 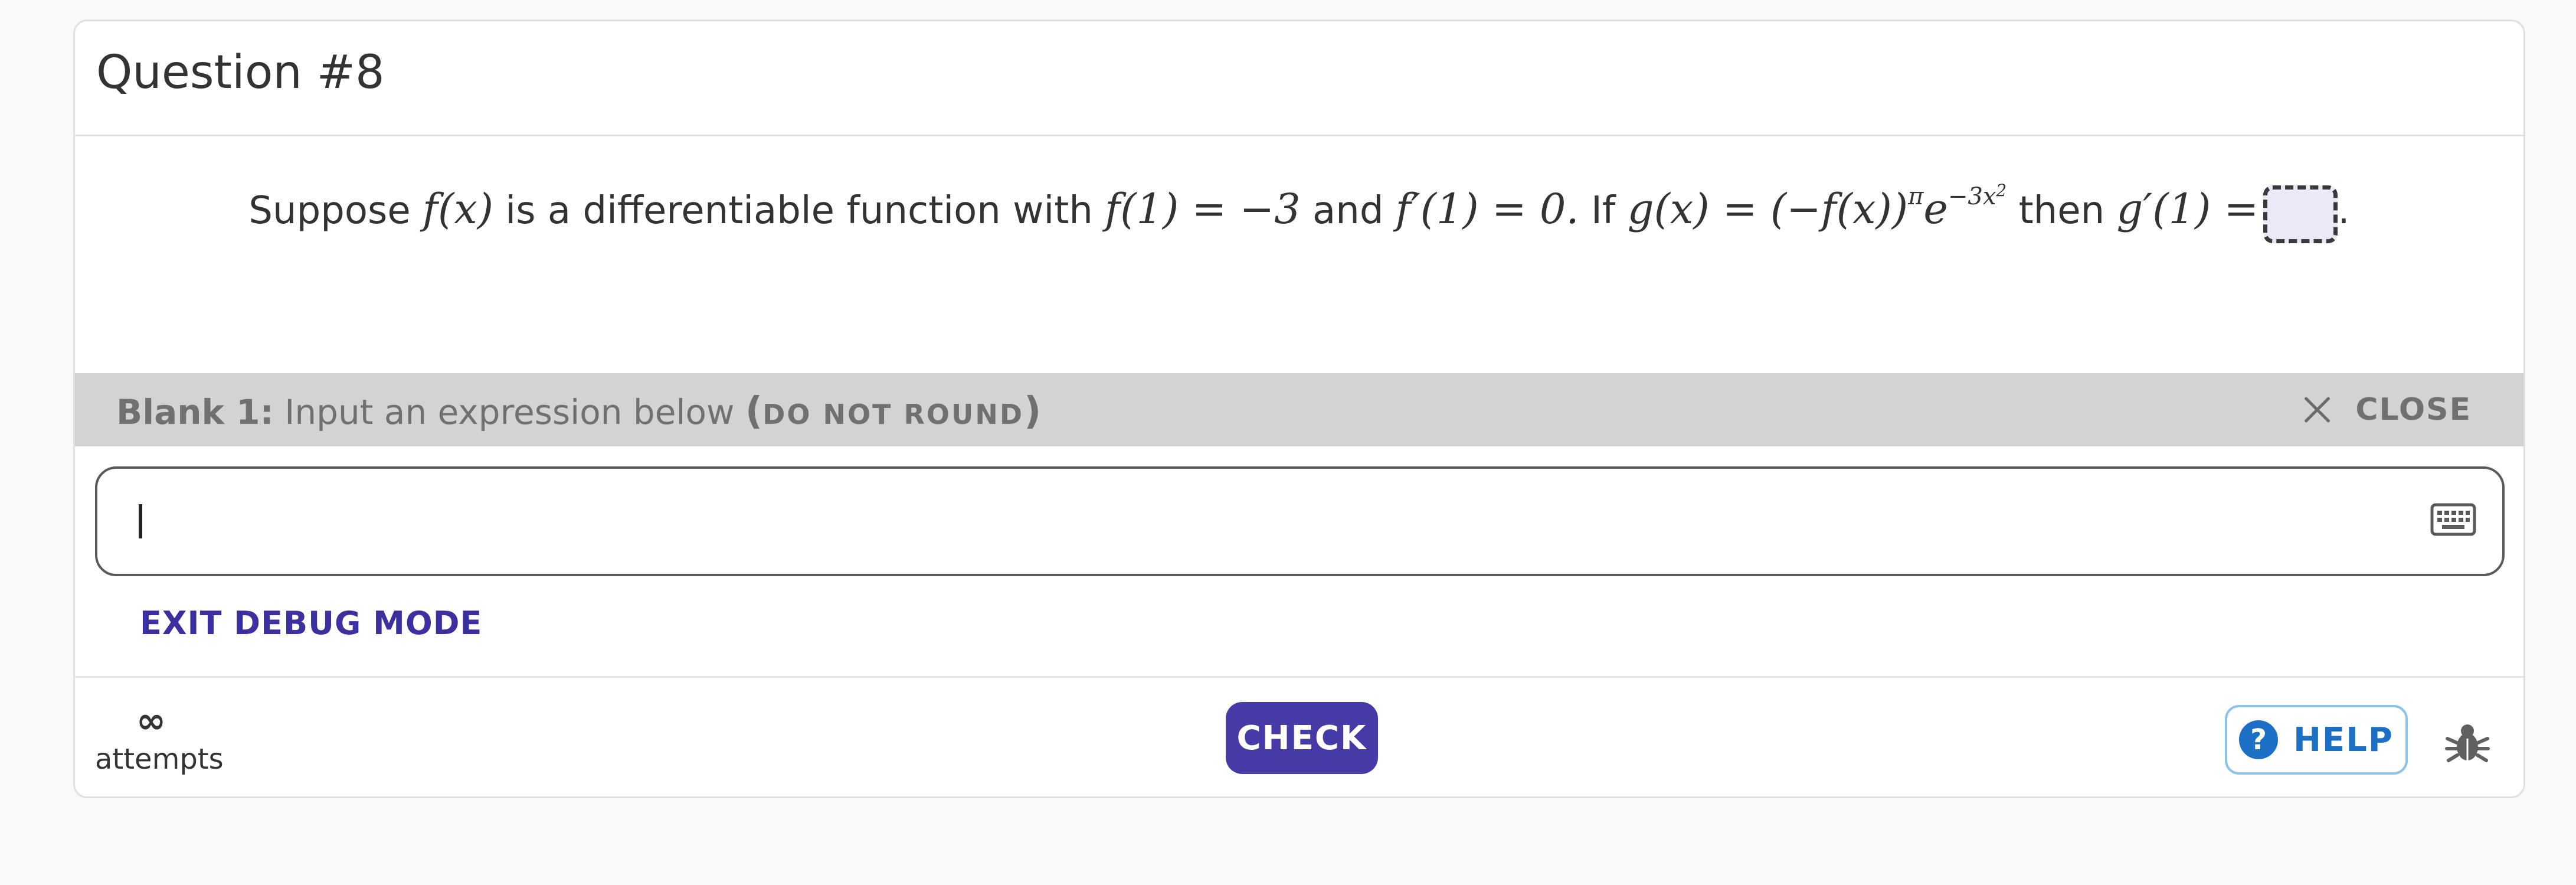 What do you see at coordinates (754, 412) in the screenshot?
I see `paren-open: (` at bounding box center [754, 412].